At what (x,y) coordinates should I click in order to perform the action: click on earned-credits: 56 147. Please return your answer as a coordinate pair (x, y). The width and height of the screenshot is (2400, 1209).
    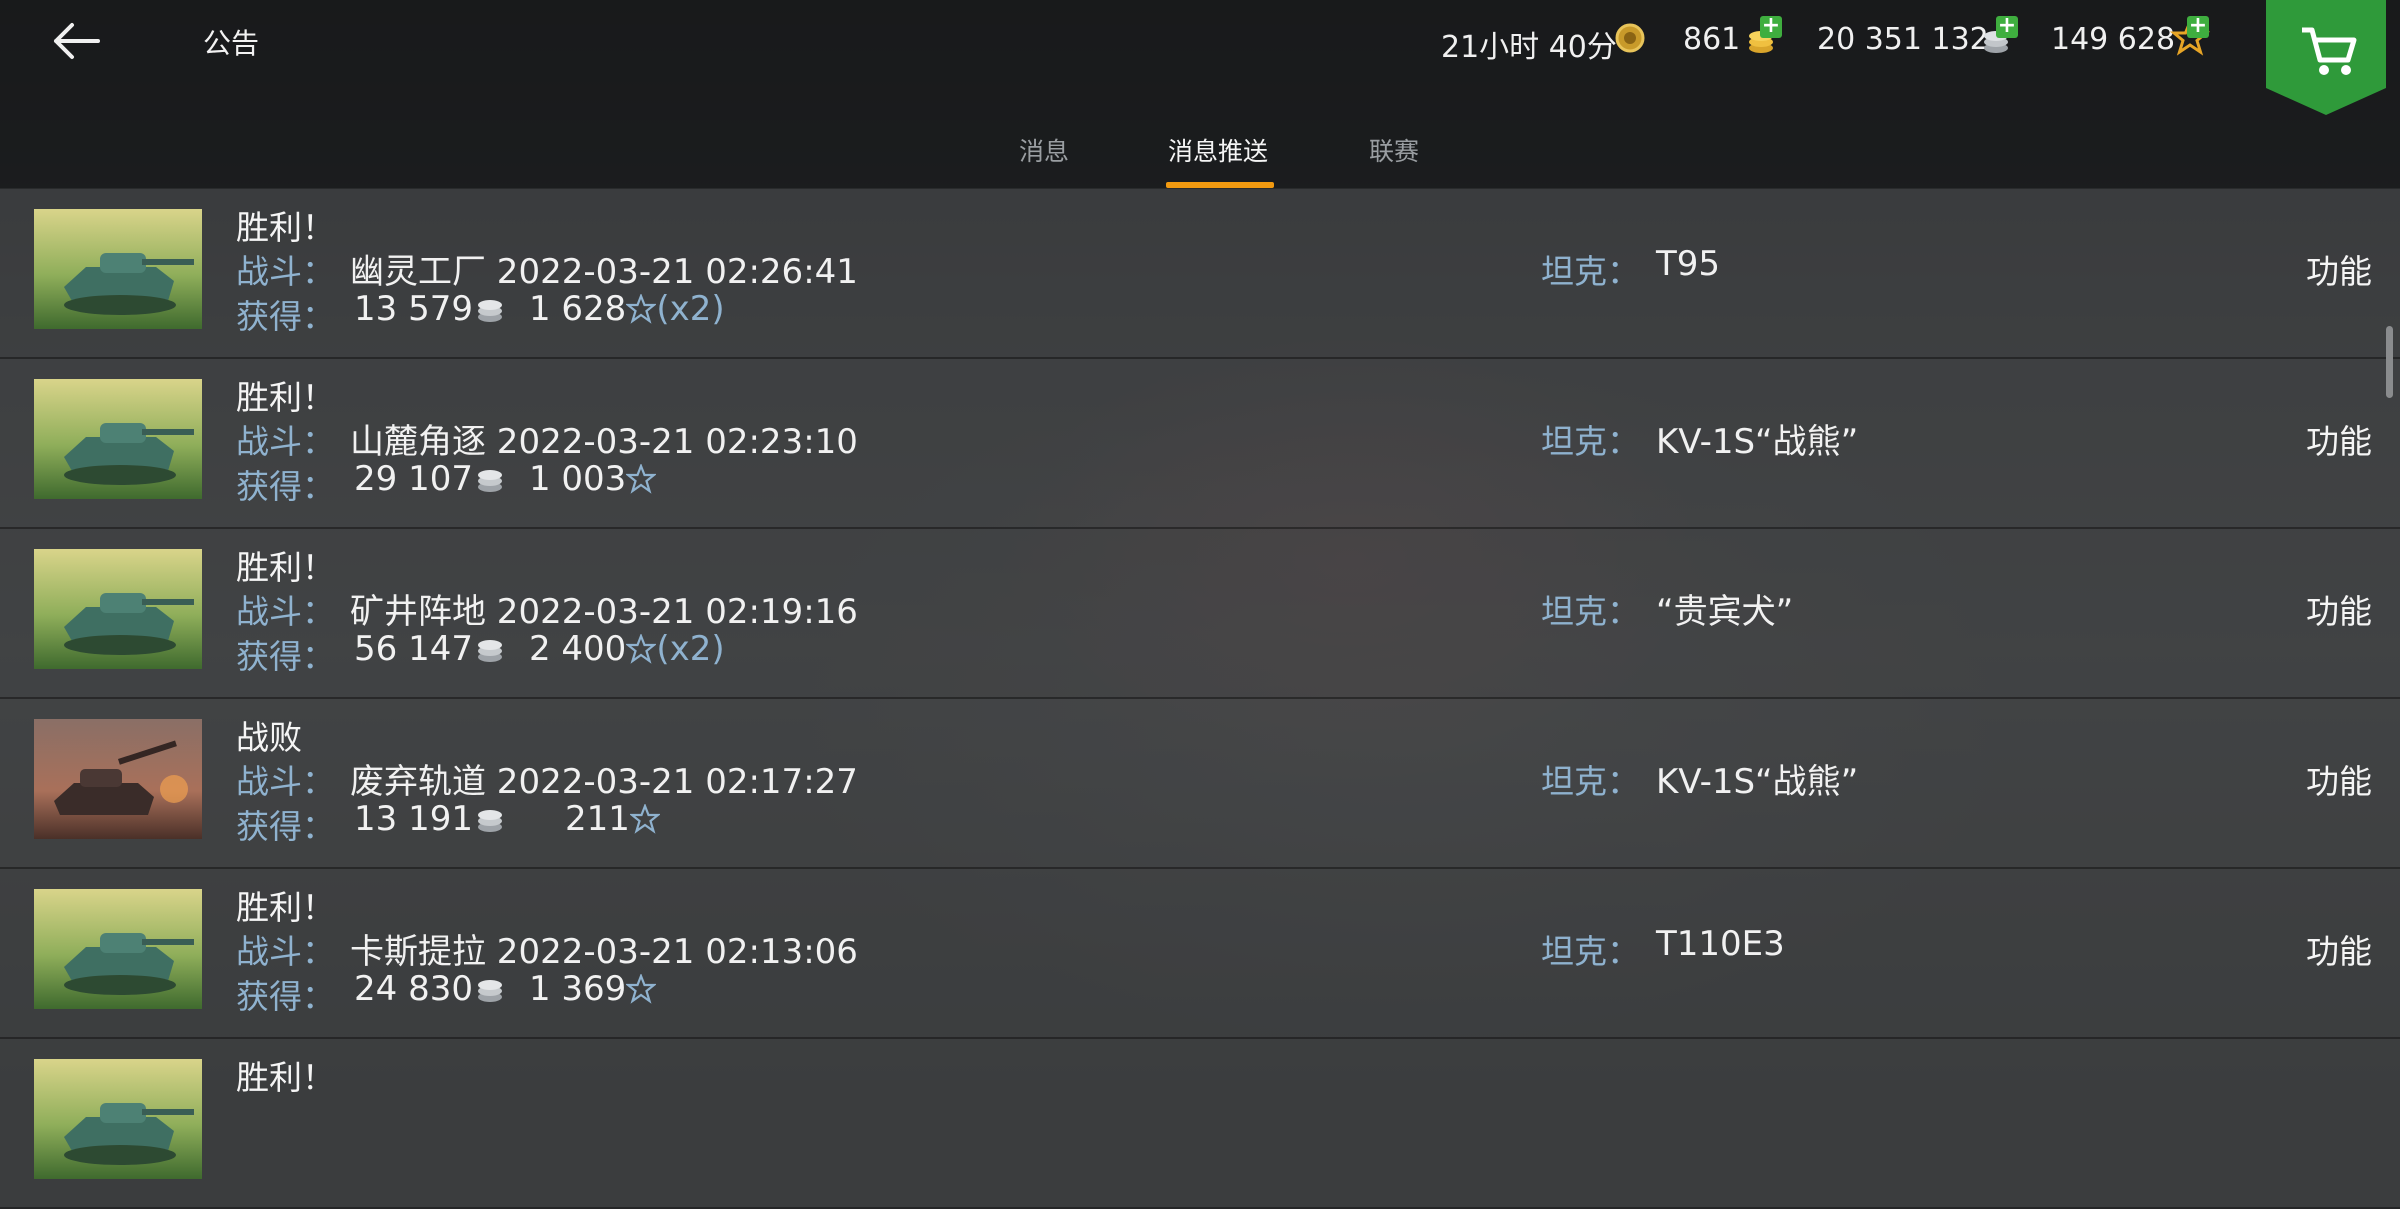
    Looking at the image, I should click on (413, 649).